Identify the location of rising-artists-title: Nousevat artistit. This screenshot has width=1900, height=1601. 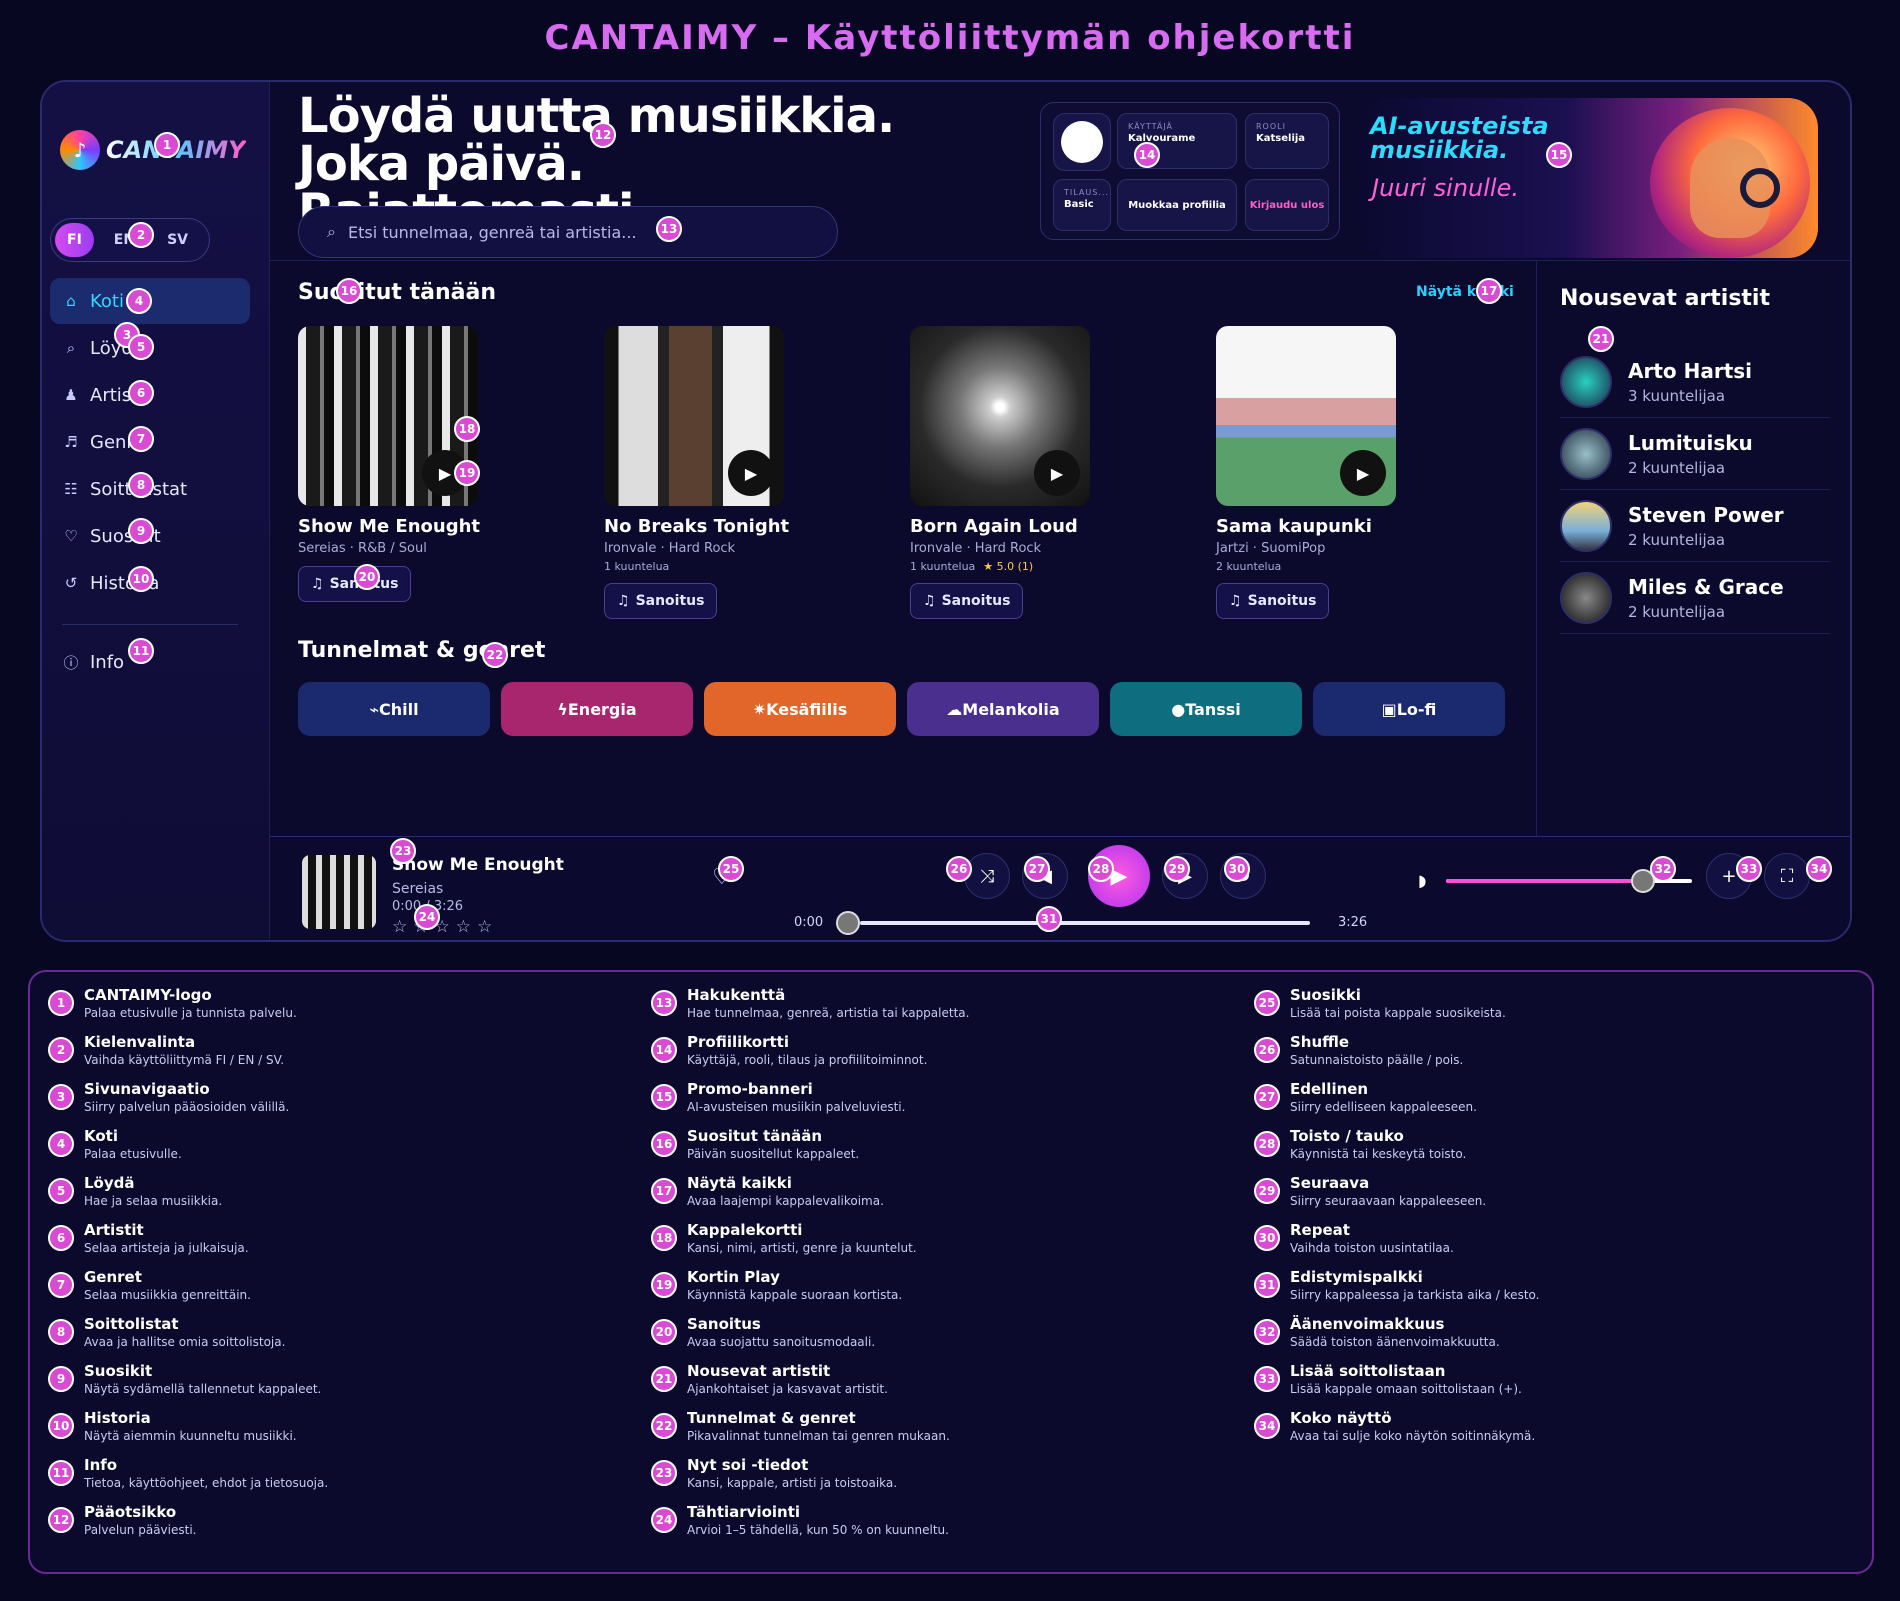
(1665, 298).